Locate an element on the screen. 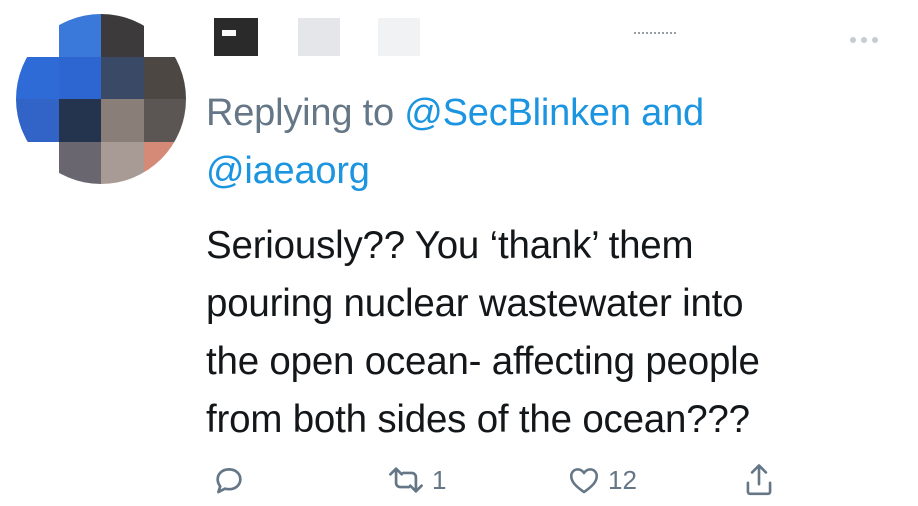 This screenshot has height=506, width=918. like-count: 12 is located at coordinates (622, 479).